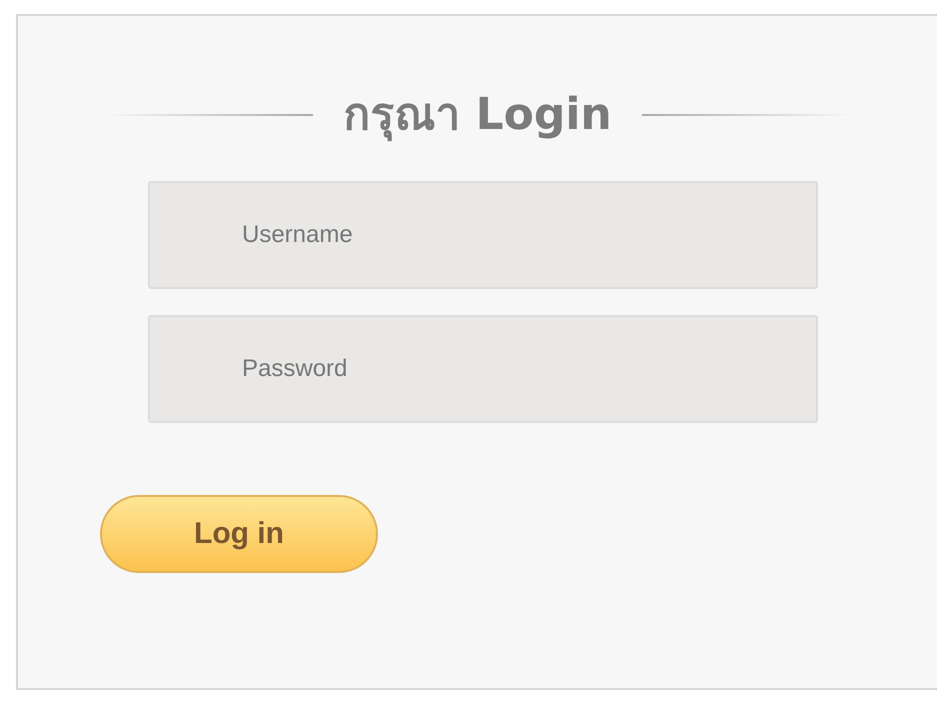 This screenshot has width=937, height=704. What do you see at coordinates (239, 534) in the screenshot?
I see `login-button: Log in` at bounding box center [239, 534].